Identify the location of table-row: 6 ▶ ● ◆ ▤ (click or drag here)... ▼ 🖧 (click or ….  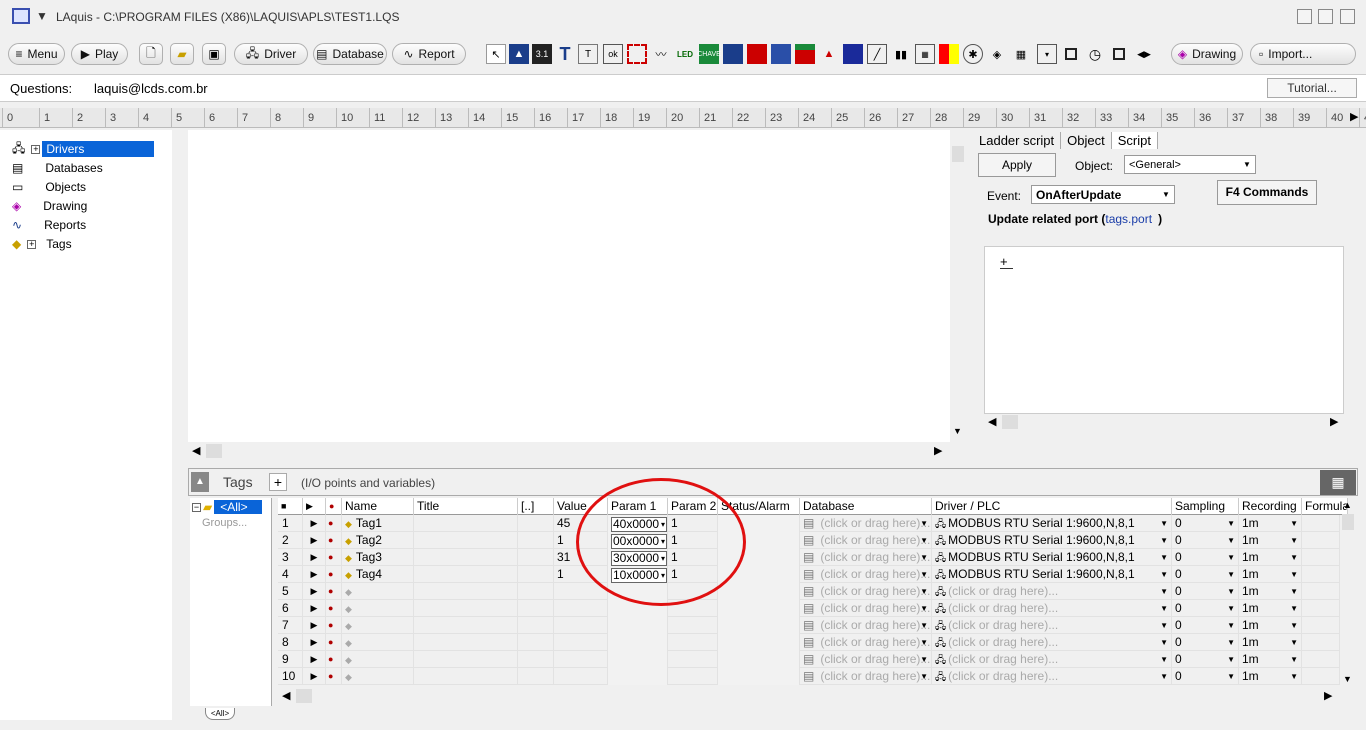
(809, 608).